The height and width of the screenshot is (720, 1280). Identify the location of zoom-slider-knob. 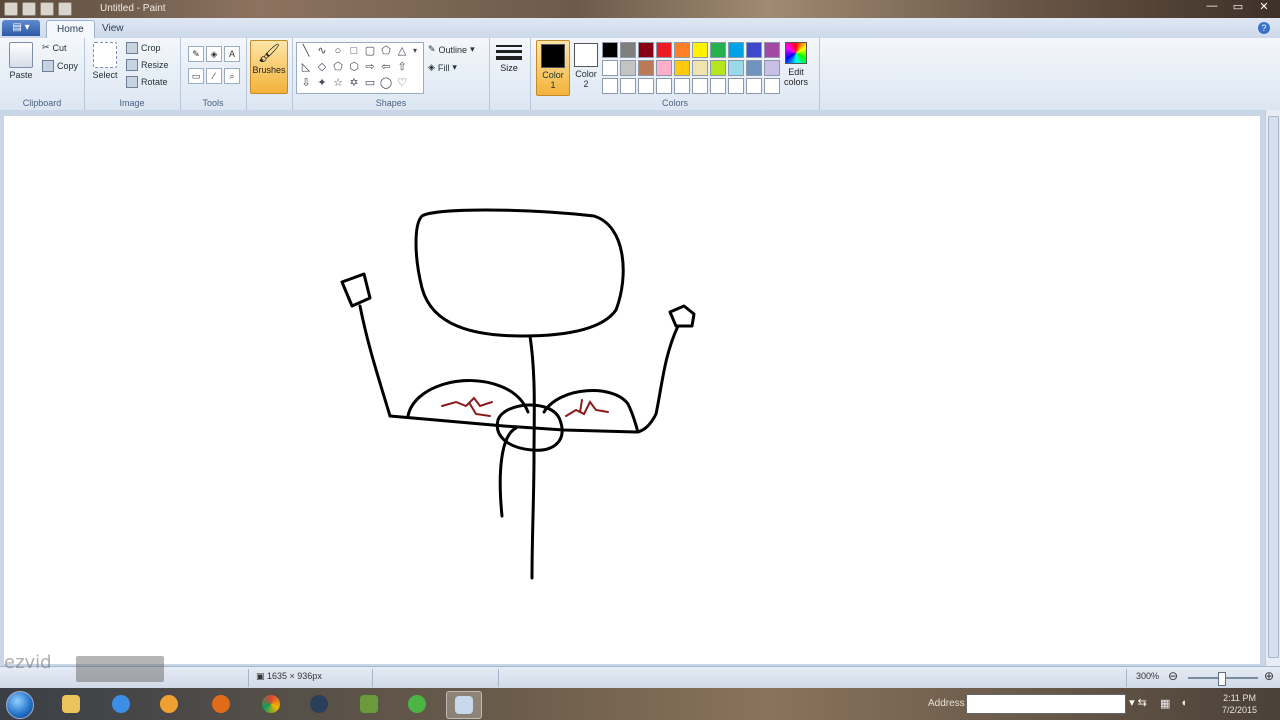
(1222, 679).